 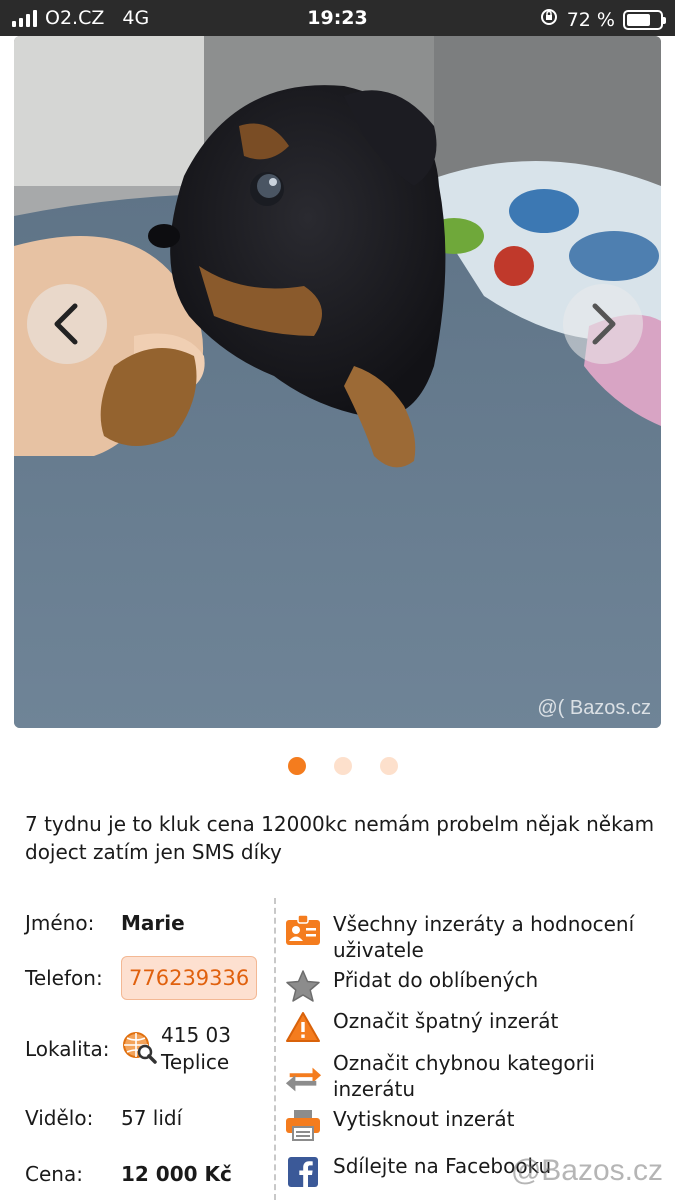 I want to click on location-link: 415 03 Teplice, so click(x=176, y=1049).